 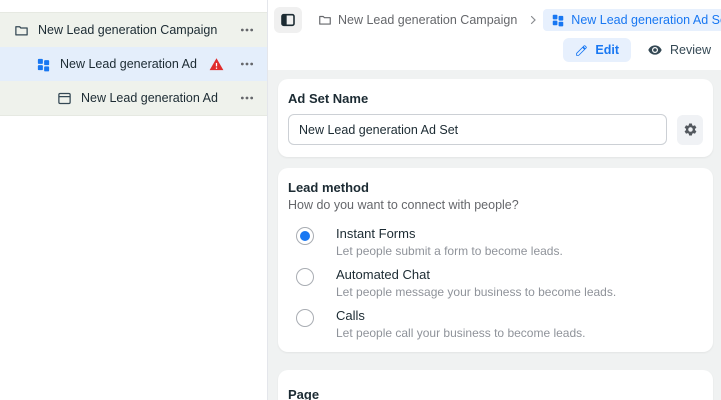 I want to click on gear-icon, so click(x=690, y=129).